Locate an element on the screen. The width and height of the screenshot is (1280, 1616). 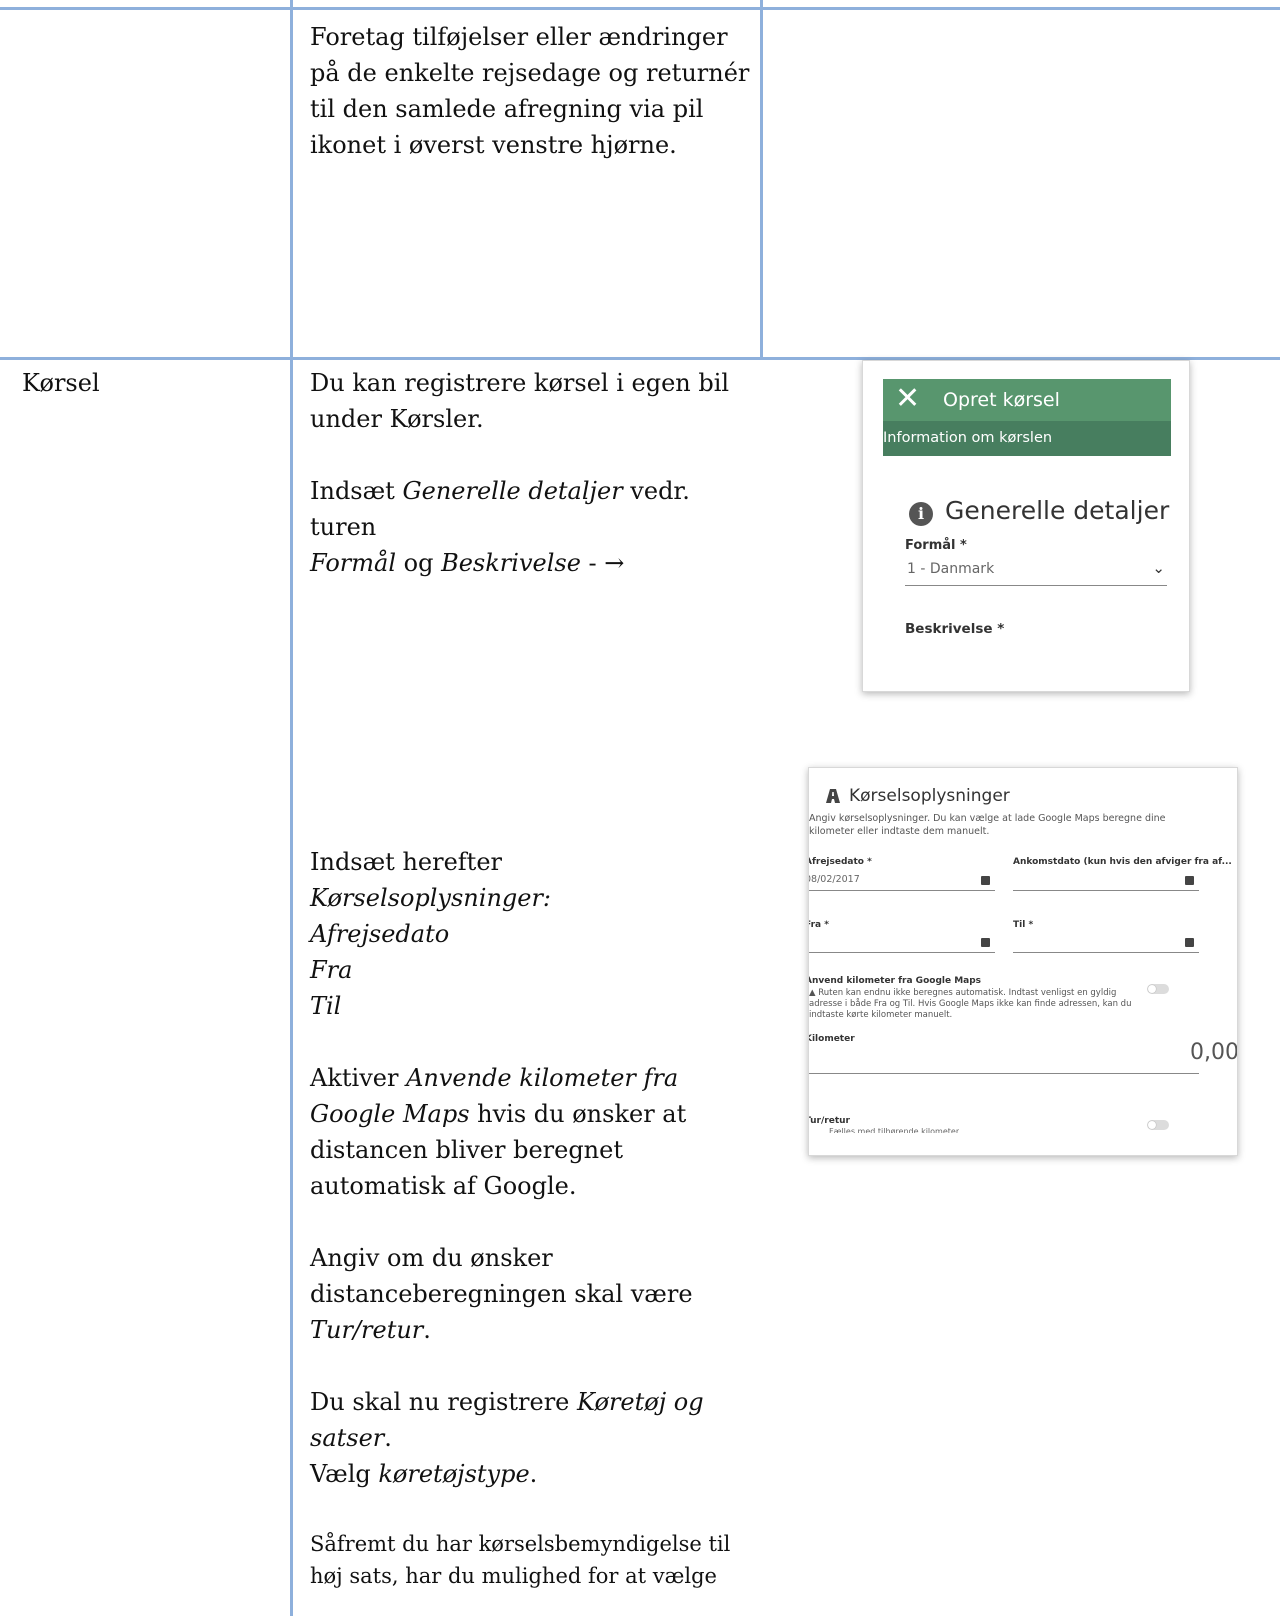
chevron-down-icon: ⌄ is located at coordinates (1158, 568).